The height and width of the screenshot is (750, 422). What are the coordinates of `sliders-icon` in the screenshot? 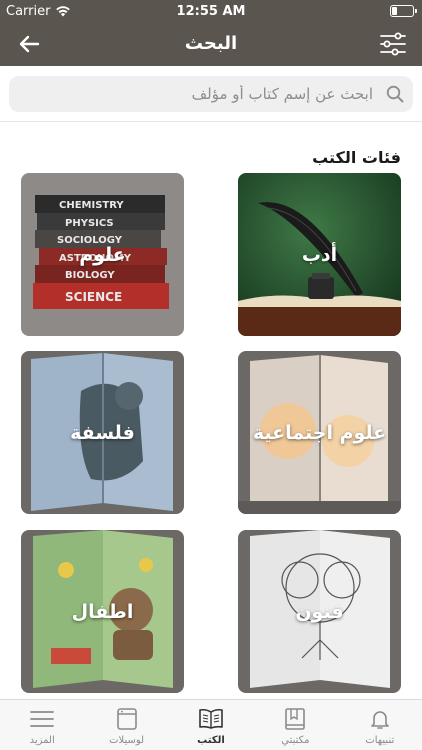 It's located at (393, 44).